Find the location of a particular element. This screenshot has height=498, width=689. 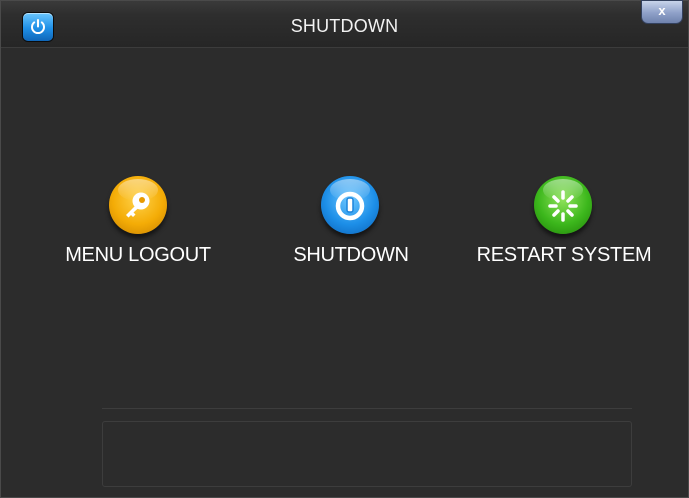

status-message-box is located at coordinates (367, 454).